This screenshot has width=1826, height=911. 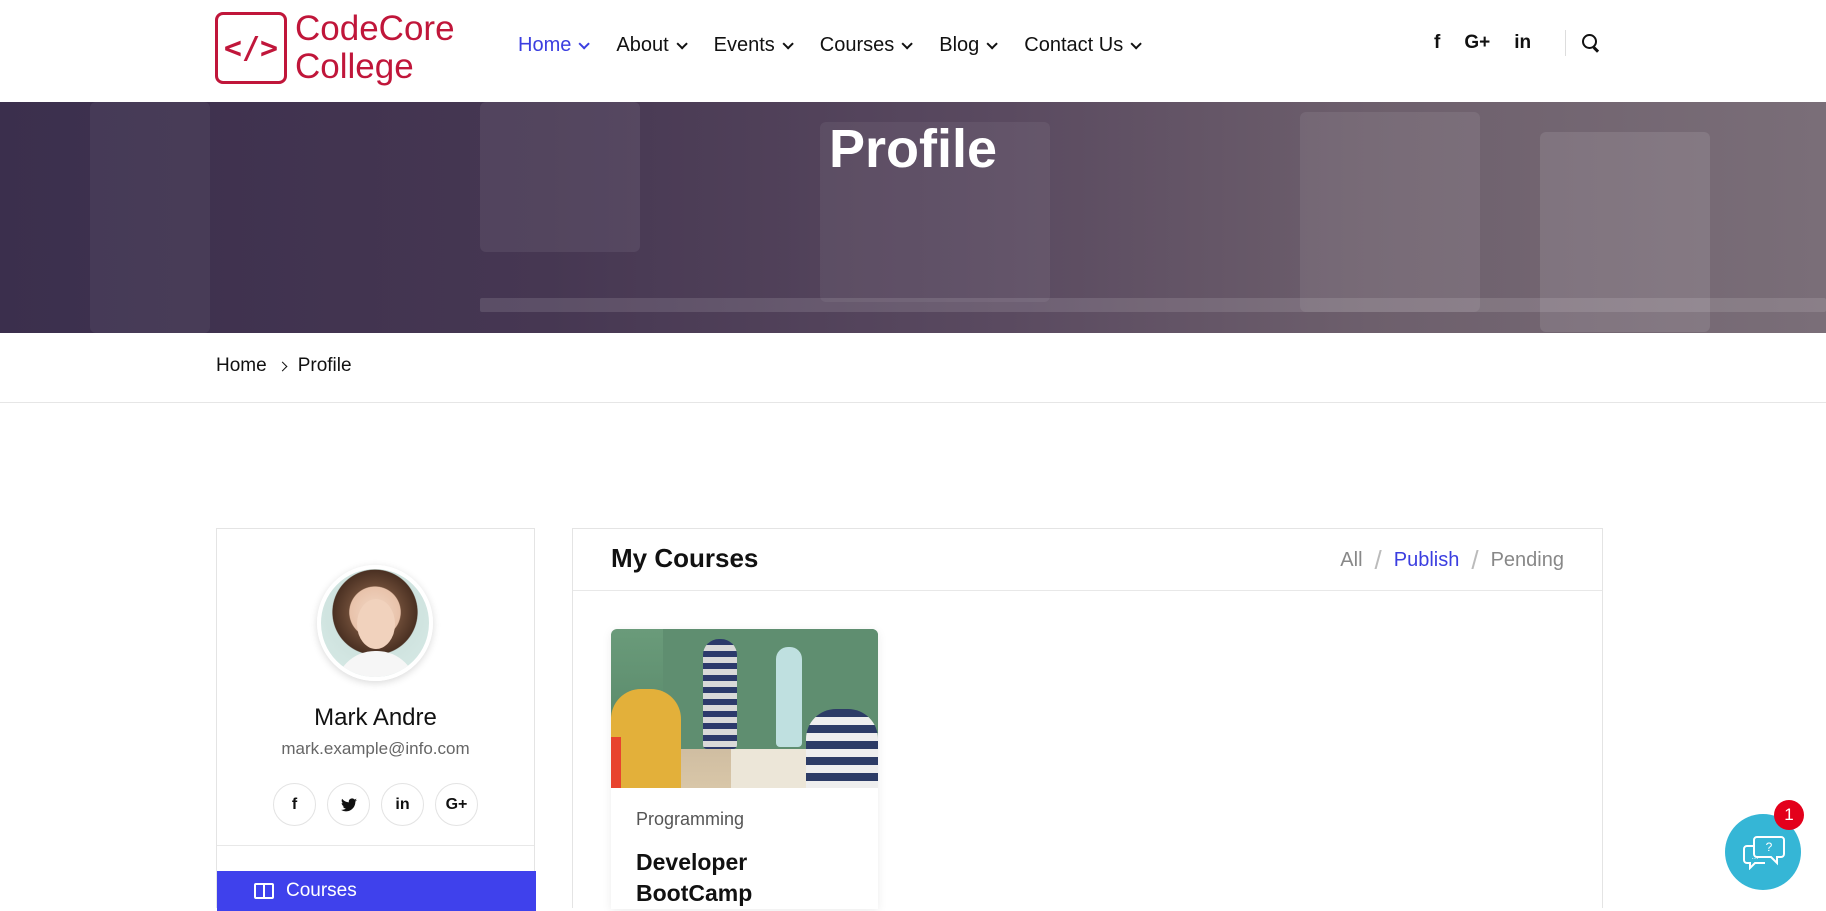 I want to click on profile-menu-label: Courses, so click(x=321, y=890).